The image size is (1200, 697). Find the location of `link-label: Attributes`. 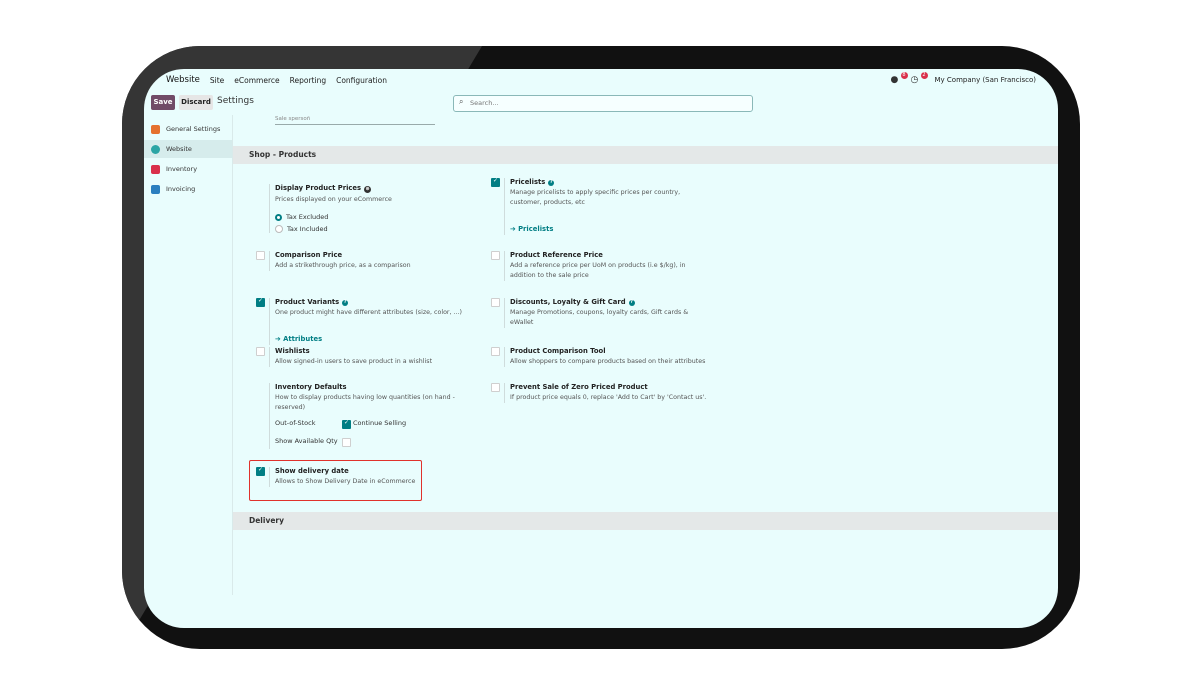

link-label: Attributes is located at coordinates (303, 339).